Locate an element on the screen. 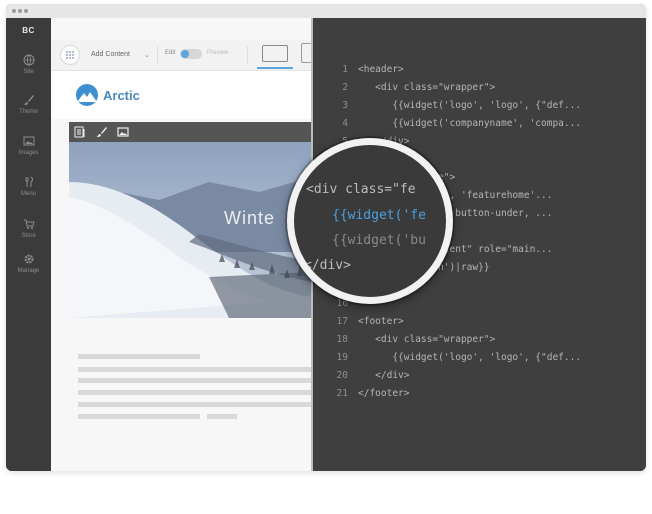 This screenshot has width=652, height=514. snowy-mountain-image is located at coordinates (190, 230).